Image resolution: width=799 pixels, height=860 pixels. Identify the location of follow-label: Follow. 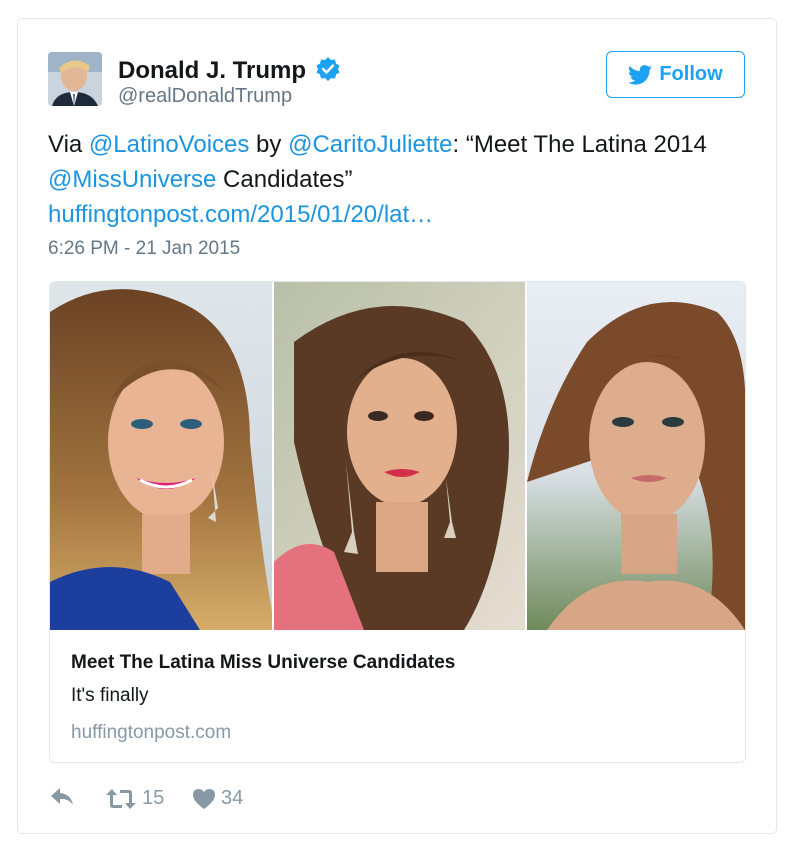
(691, 74).